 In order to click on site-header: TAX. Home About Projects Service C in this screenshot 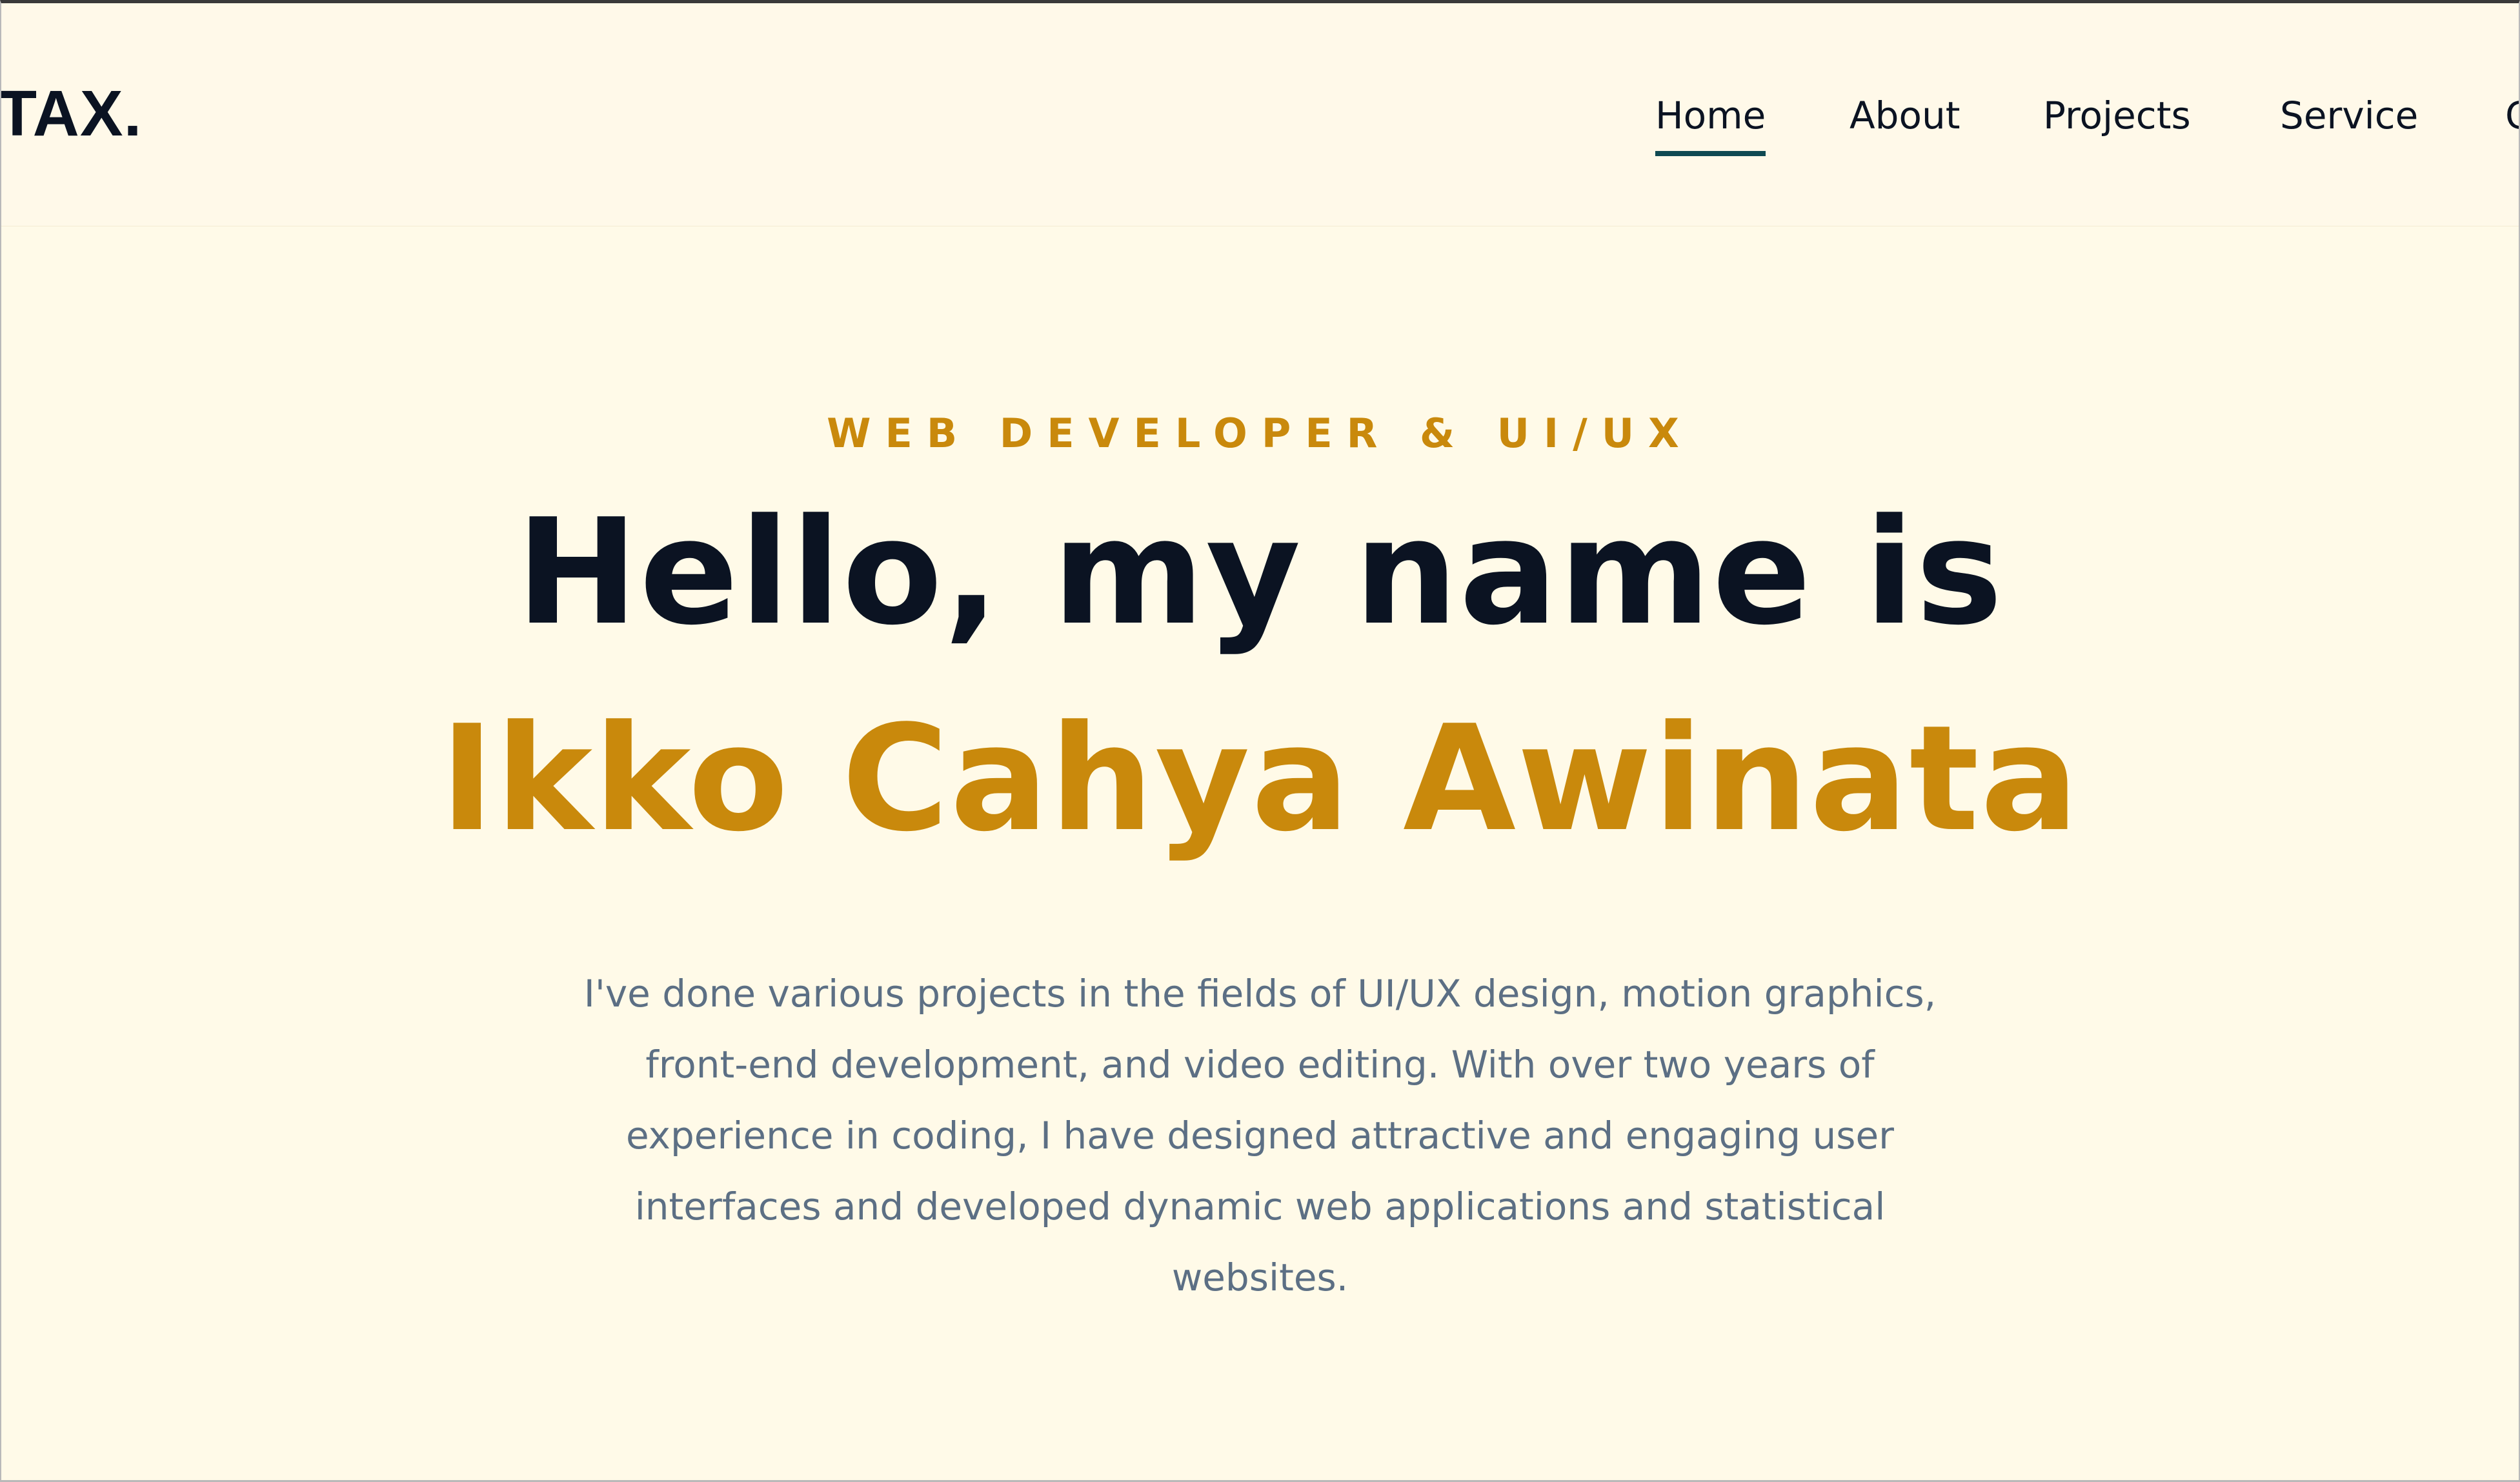, I will do `click(1260, 116)`.